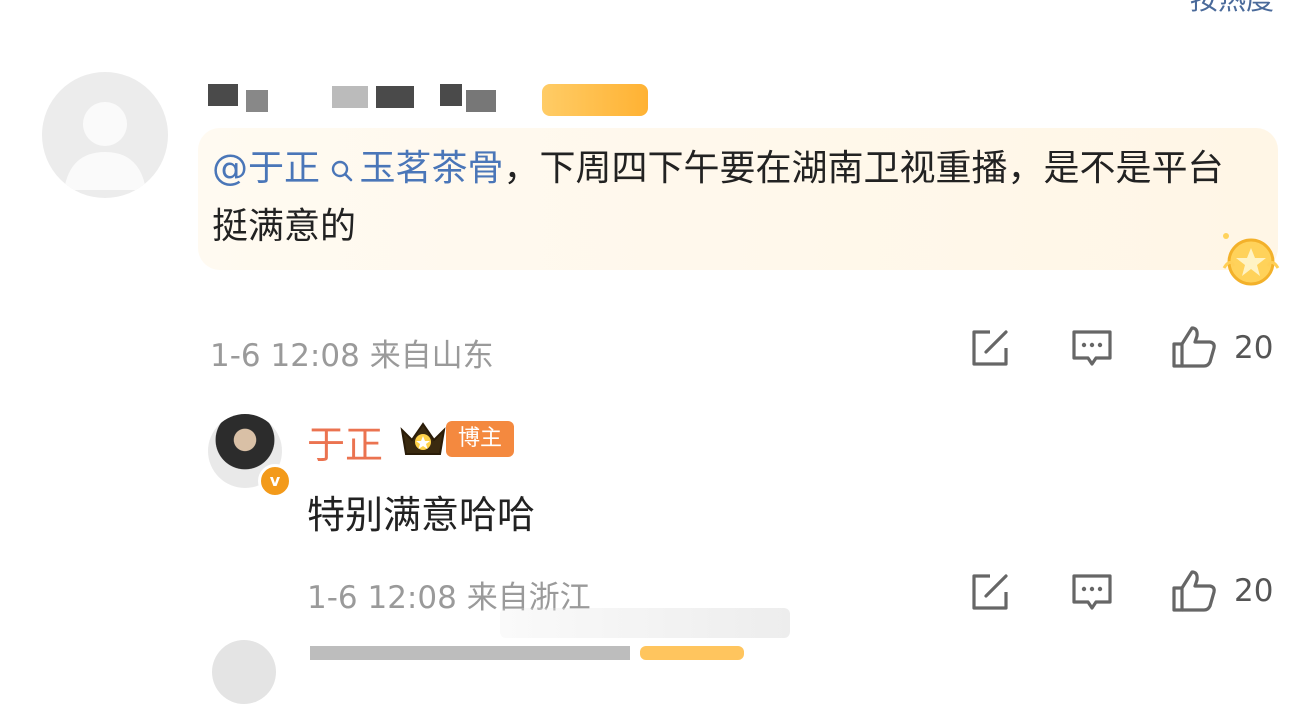 The height and width of the screenshot is (704, 1302). Describe the element at coordinates (732, 198) in the screenshot. I see `comment-text: @于正 玉茗茶骨，下周四下午要在湖南卫视重播，是不是平台挺满意的` at that location.